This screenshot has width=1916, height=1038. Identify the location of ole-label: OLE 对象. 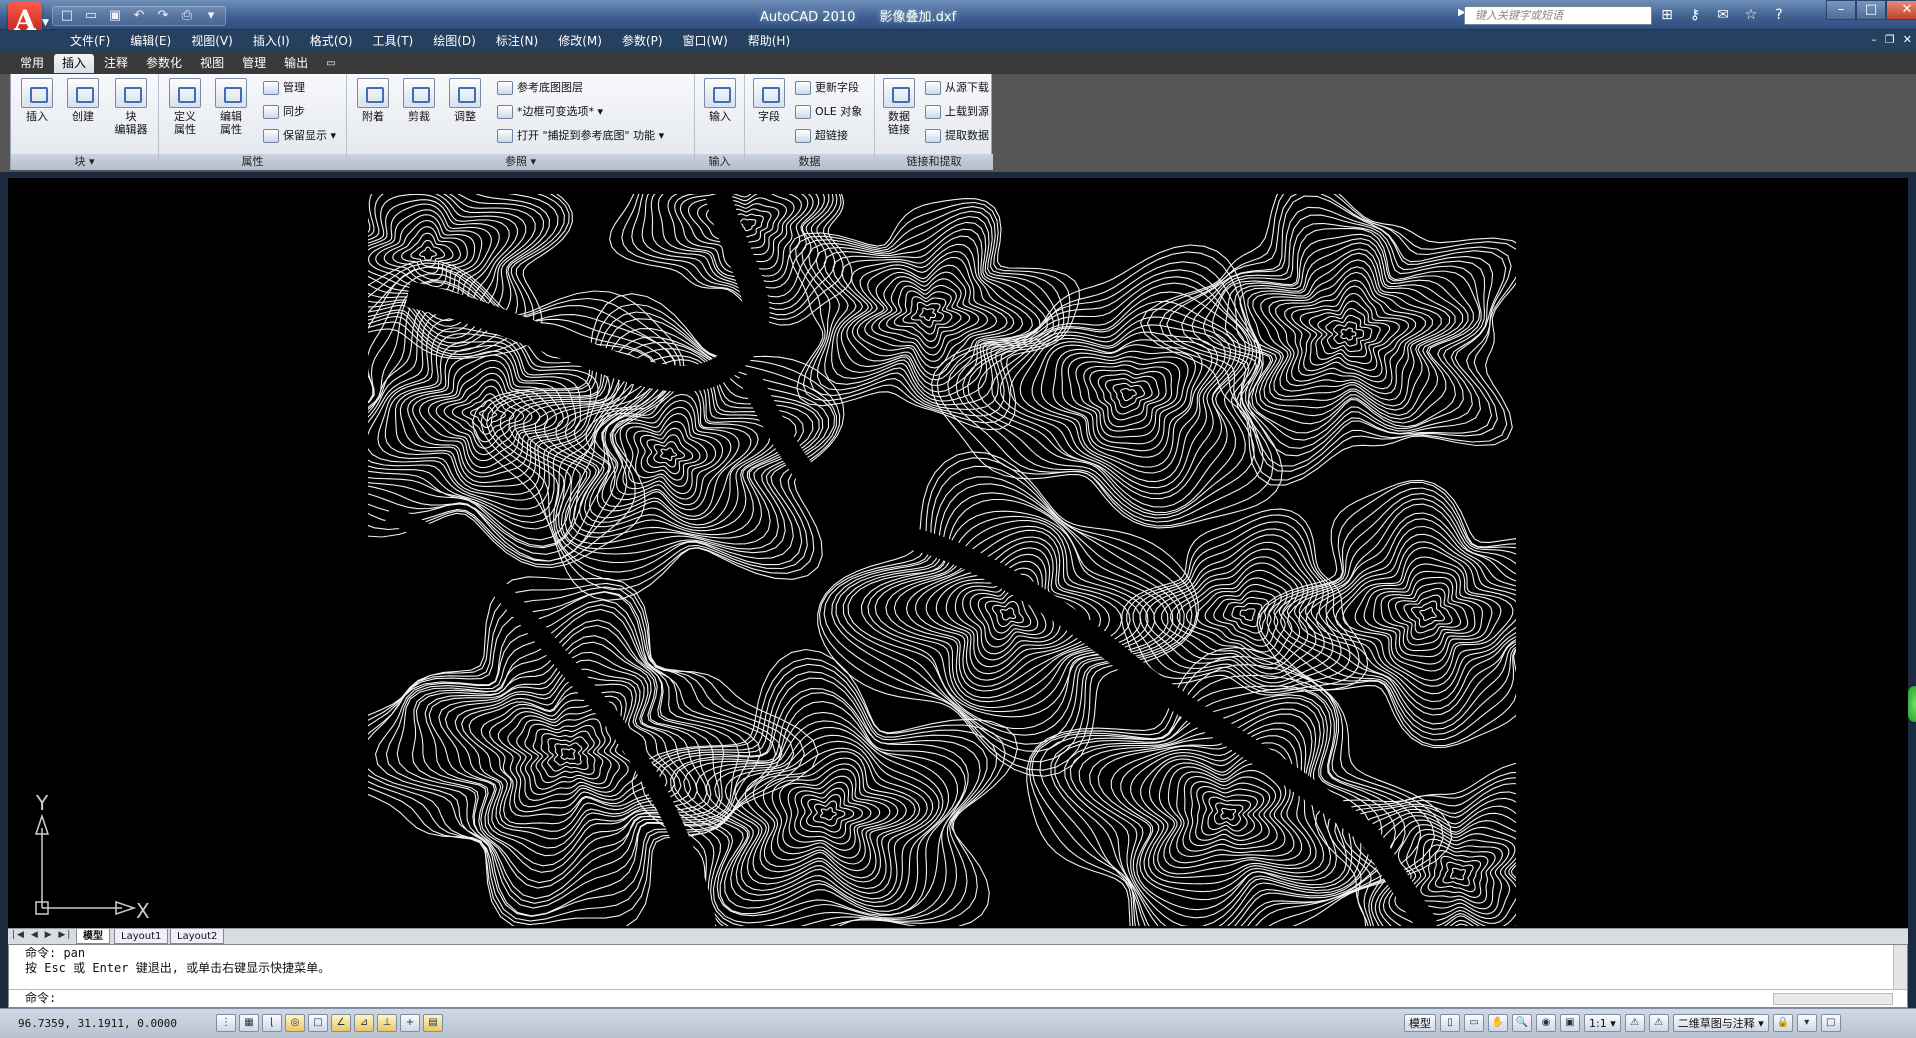
(839, 111).